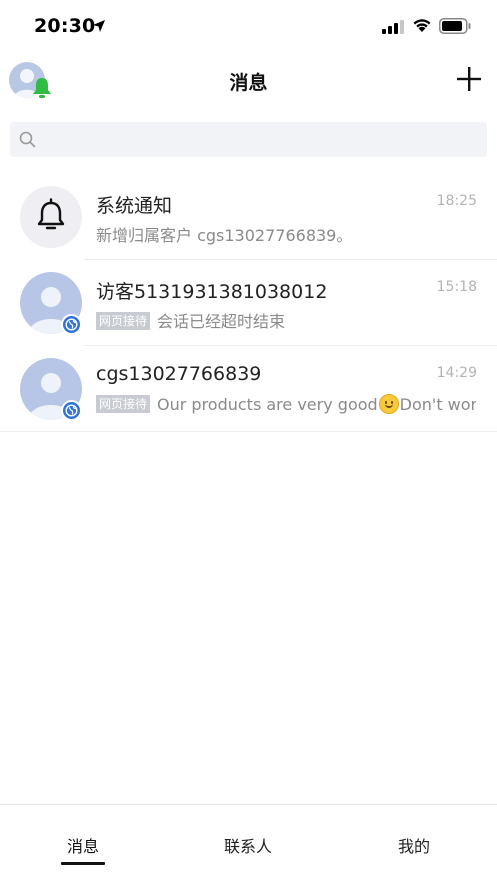  I want to click on conversation-time: 15:18, so click(456, 287).